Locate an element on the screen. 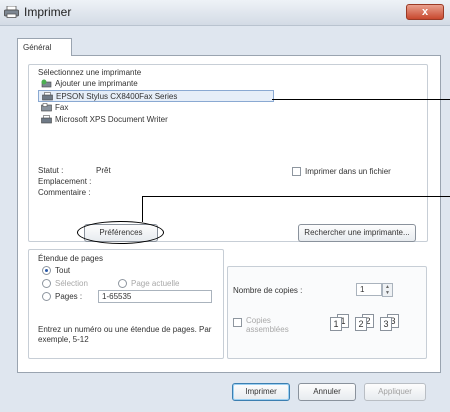 This screenshot has width=450, height=412. print-to-file-checkbox is located at coordinates (296, 171).